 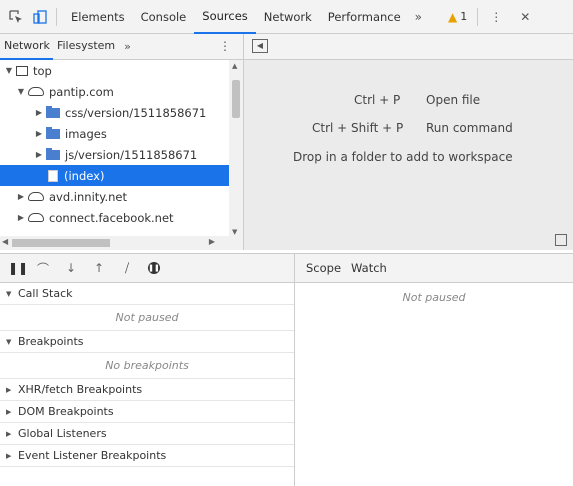 What do you see at coordinates (154, 268) in the screenshot?
I see `pause-on-exceptions-icon: ❚❚` at bounding box center [154, 268].